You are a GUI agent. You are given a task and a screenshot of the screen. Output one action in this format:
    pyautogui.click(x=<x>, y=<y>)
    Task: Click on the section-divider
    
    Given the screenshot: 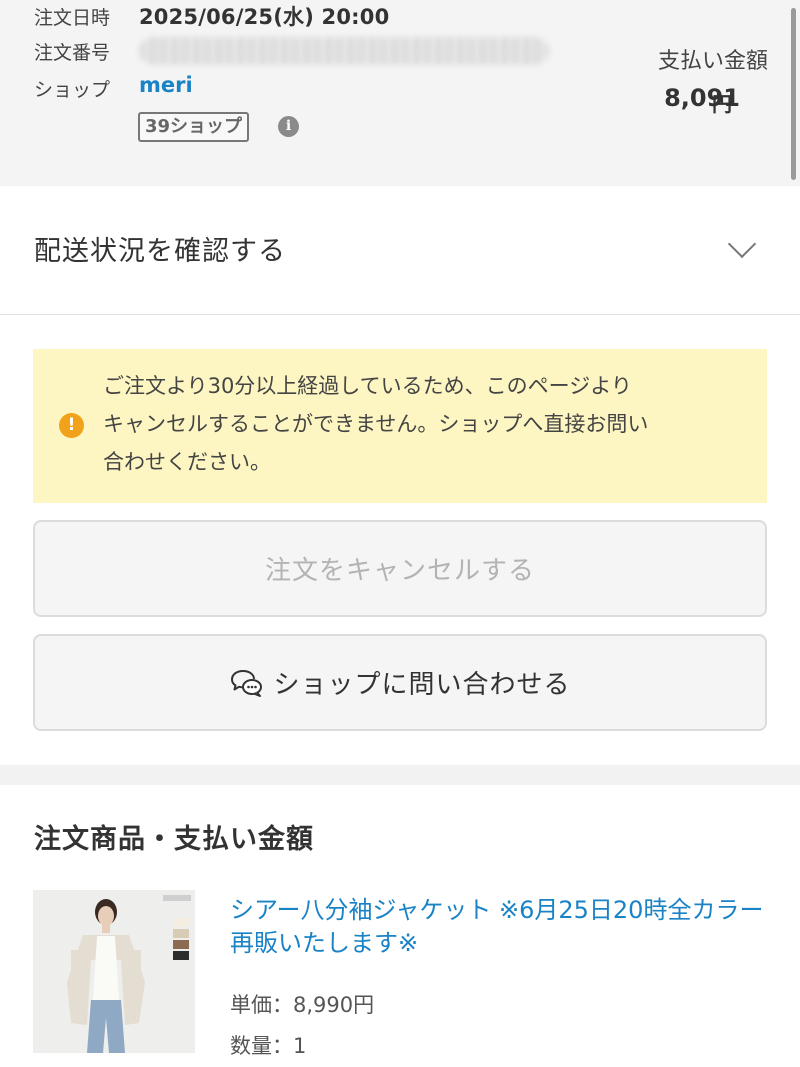 What is the action you would take?
    pyautogui.click(x=400, y=775)
    